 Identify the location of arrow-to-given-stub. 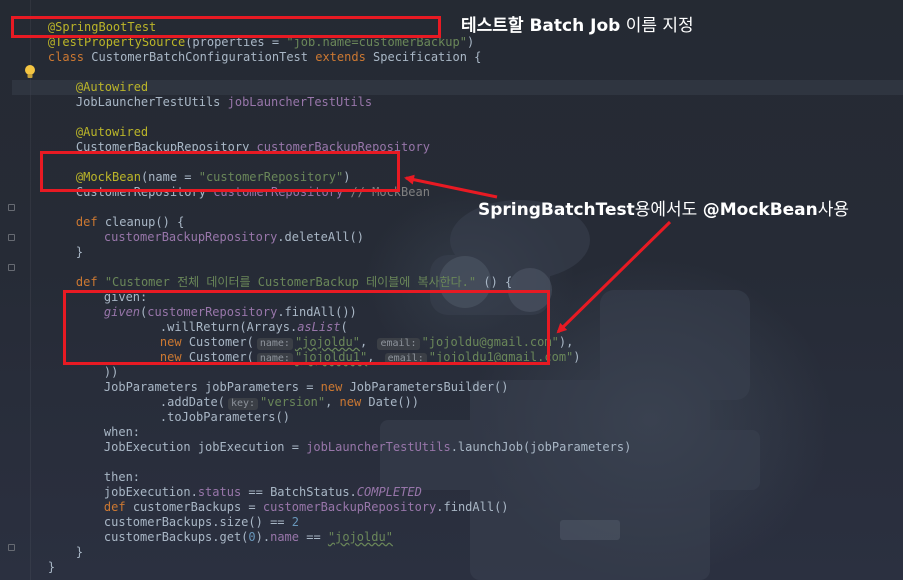
(614, 277).